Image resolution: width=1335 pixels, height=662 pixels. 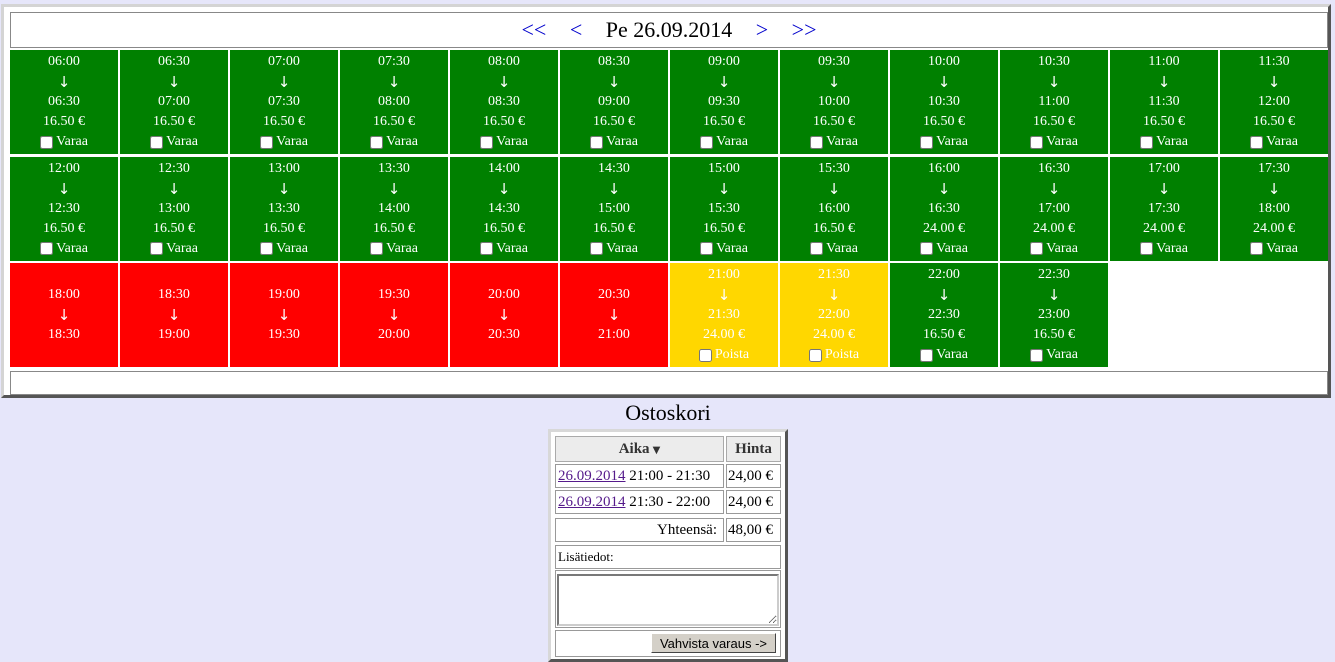 I want to click on next-week-link: >>, so click(x=804, y=29).